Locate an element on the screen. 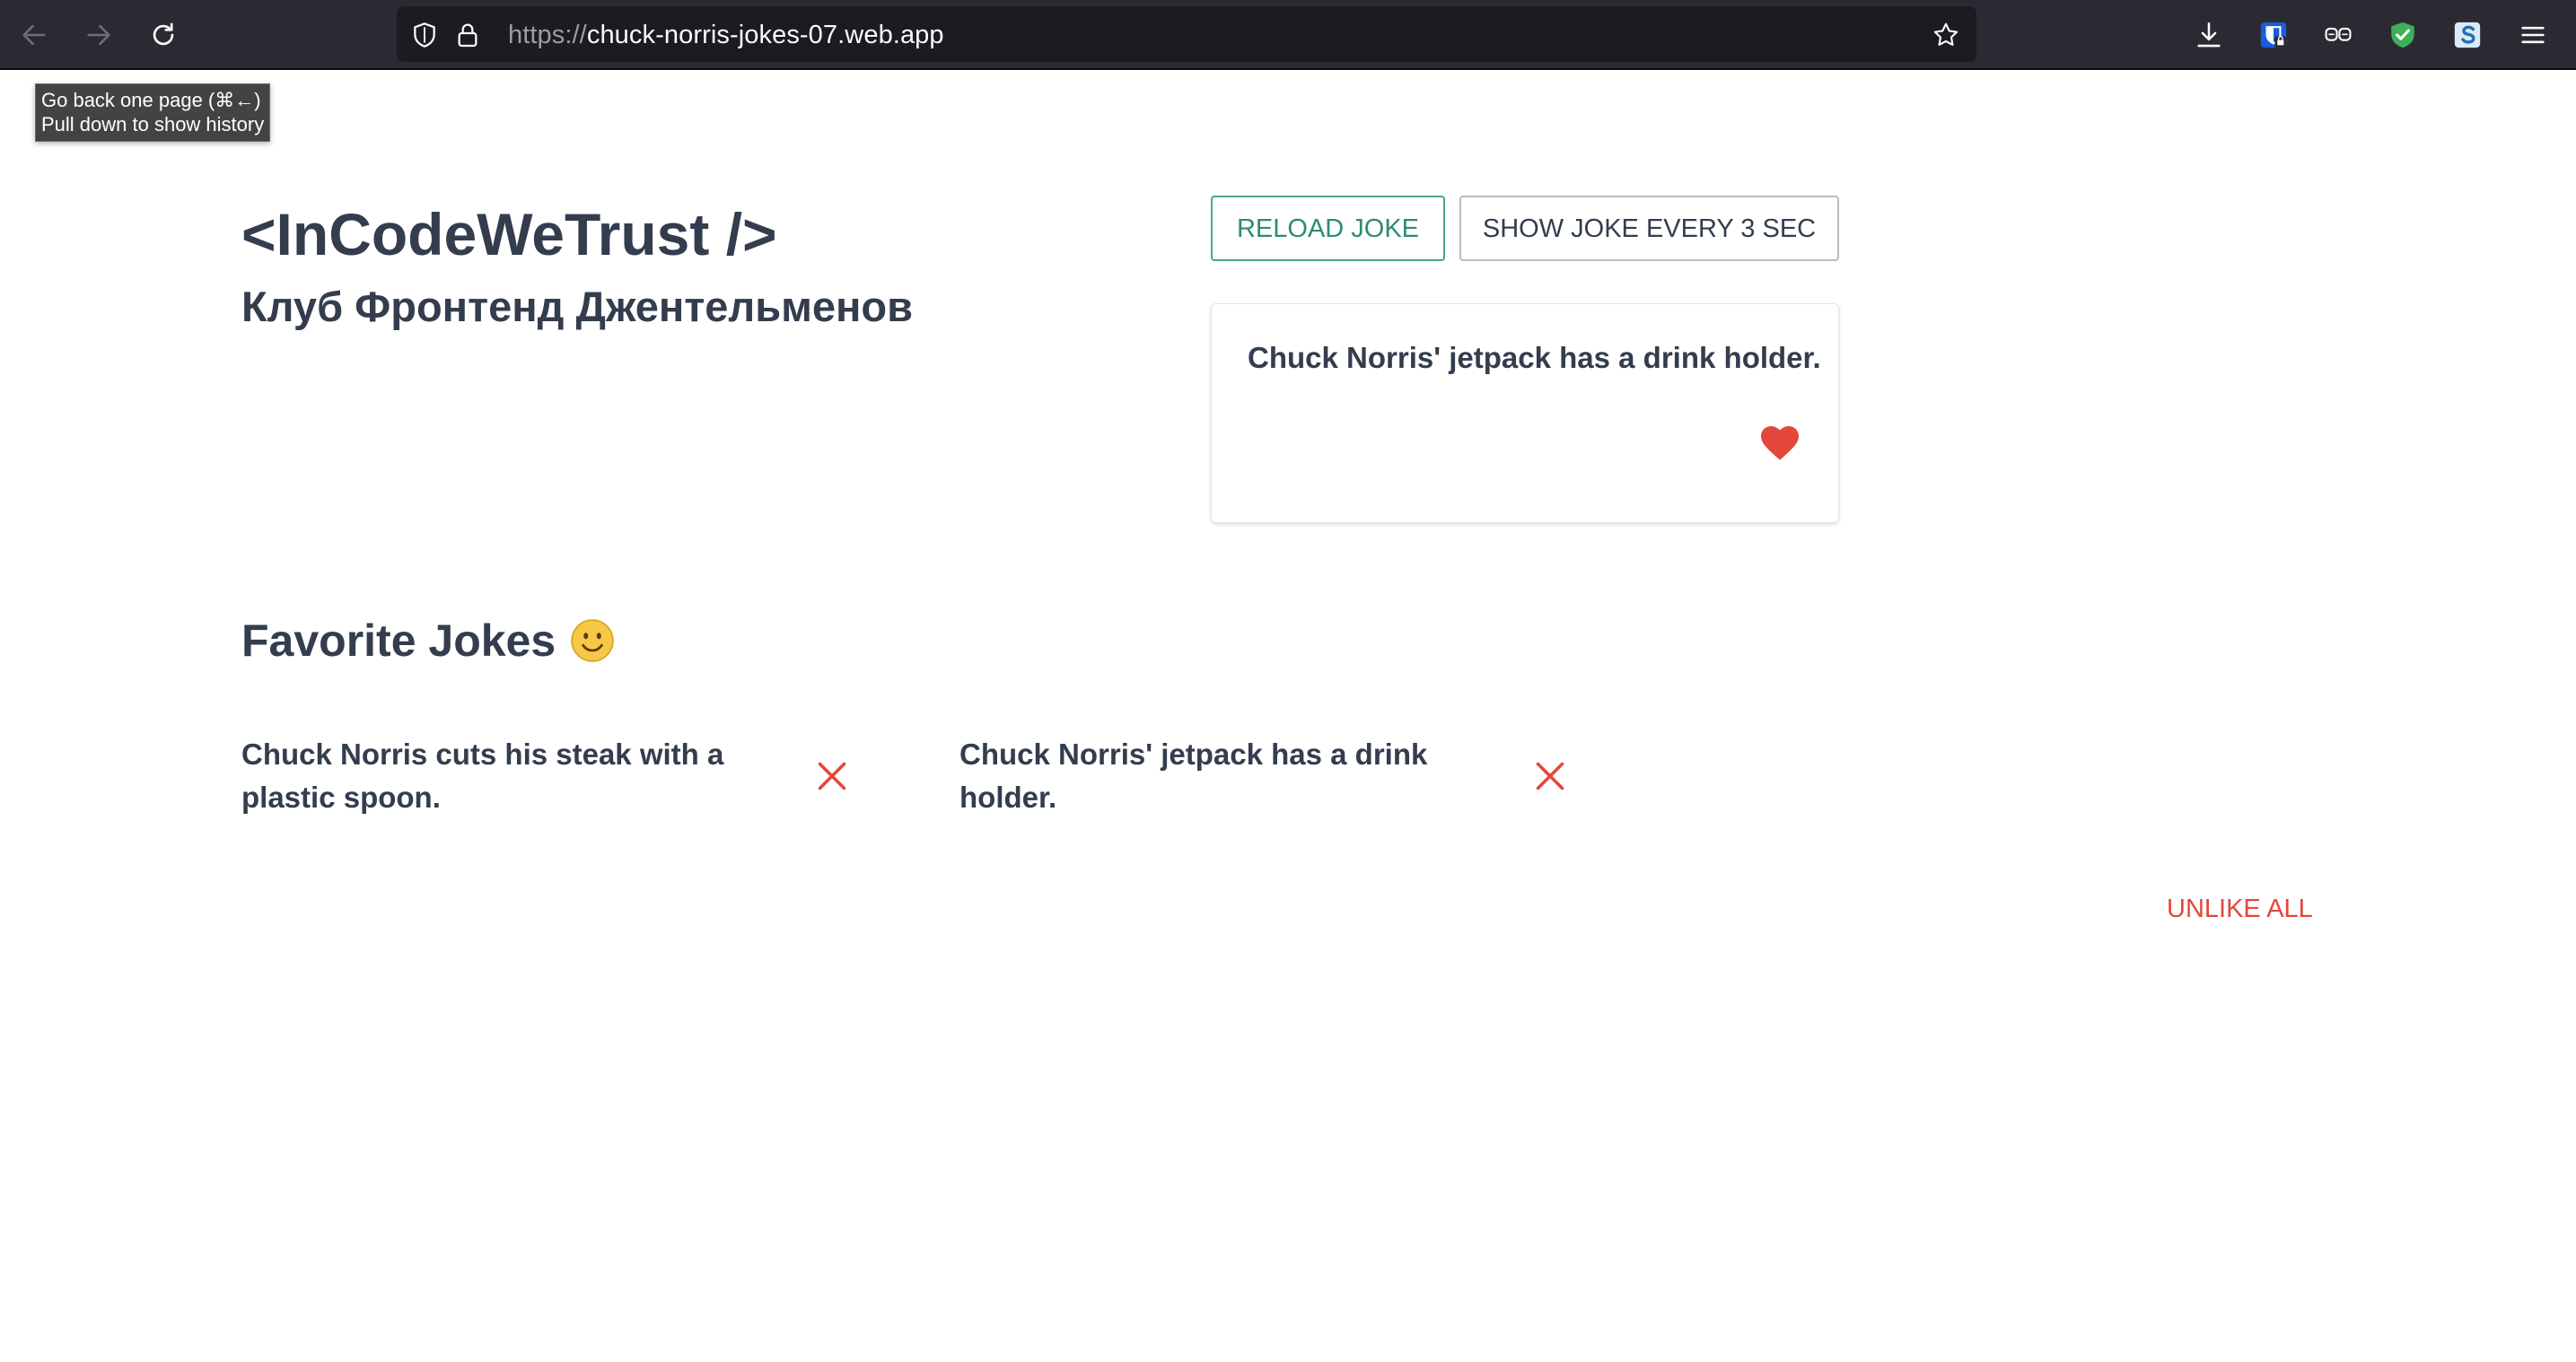  site-subtitle: Клуб Фронтенд Джентельменов is located at coordinates (577, 306).